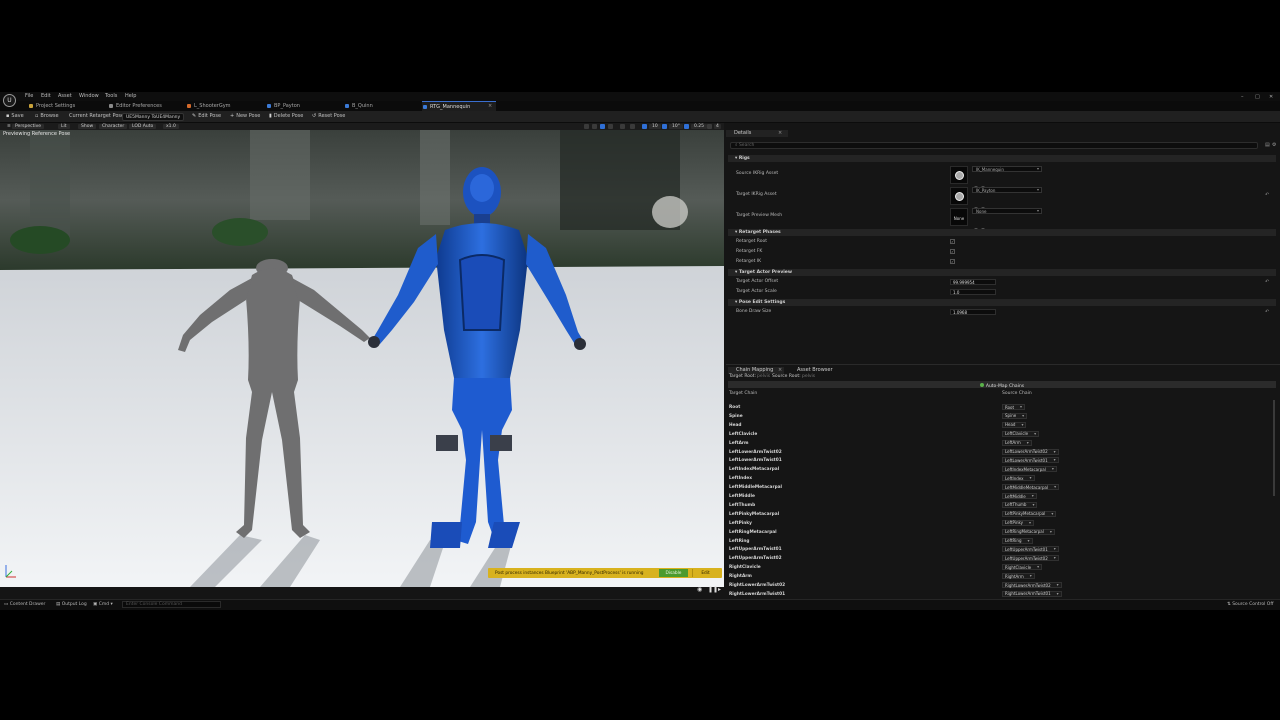  I want to click on filter-icon: ▤, so click(1267, 145).